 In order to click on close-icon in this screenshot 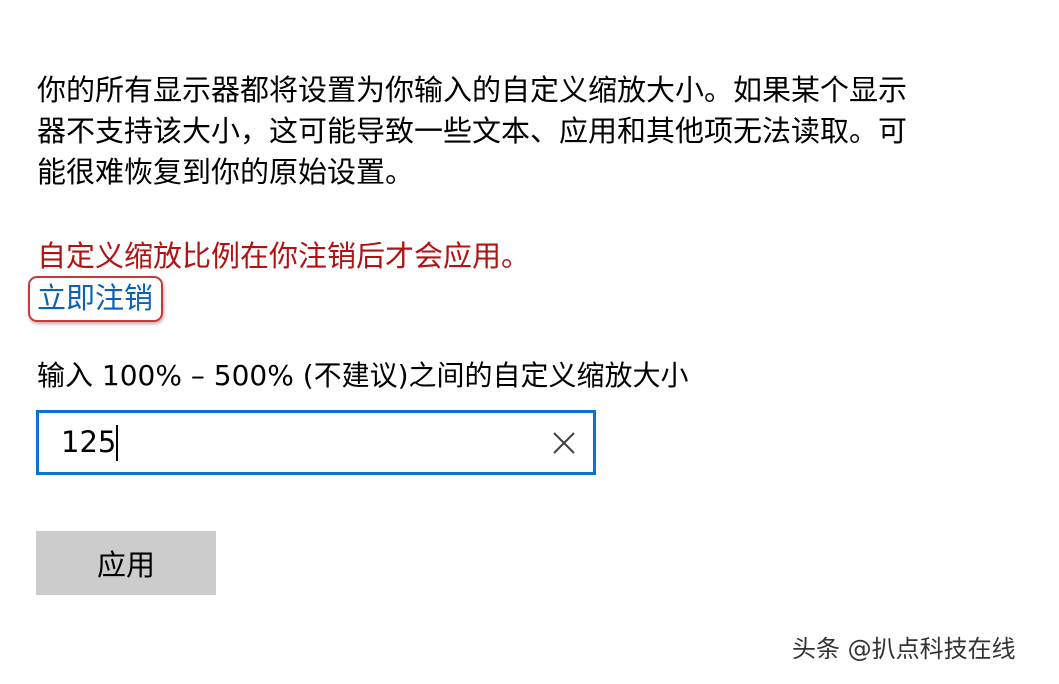, I will do `click(564, 443)`.